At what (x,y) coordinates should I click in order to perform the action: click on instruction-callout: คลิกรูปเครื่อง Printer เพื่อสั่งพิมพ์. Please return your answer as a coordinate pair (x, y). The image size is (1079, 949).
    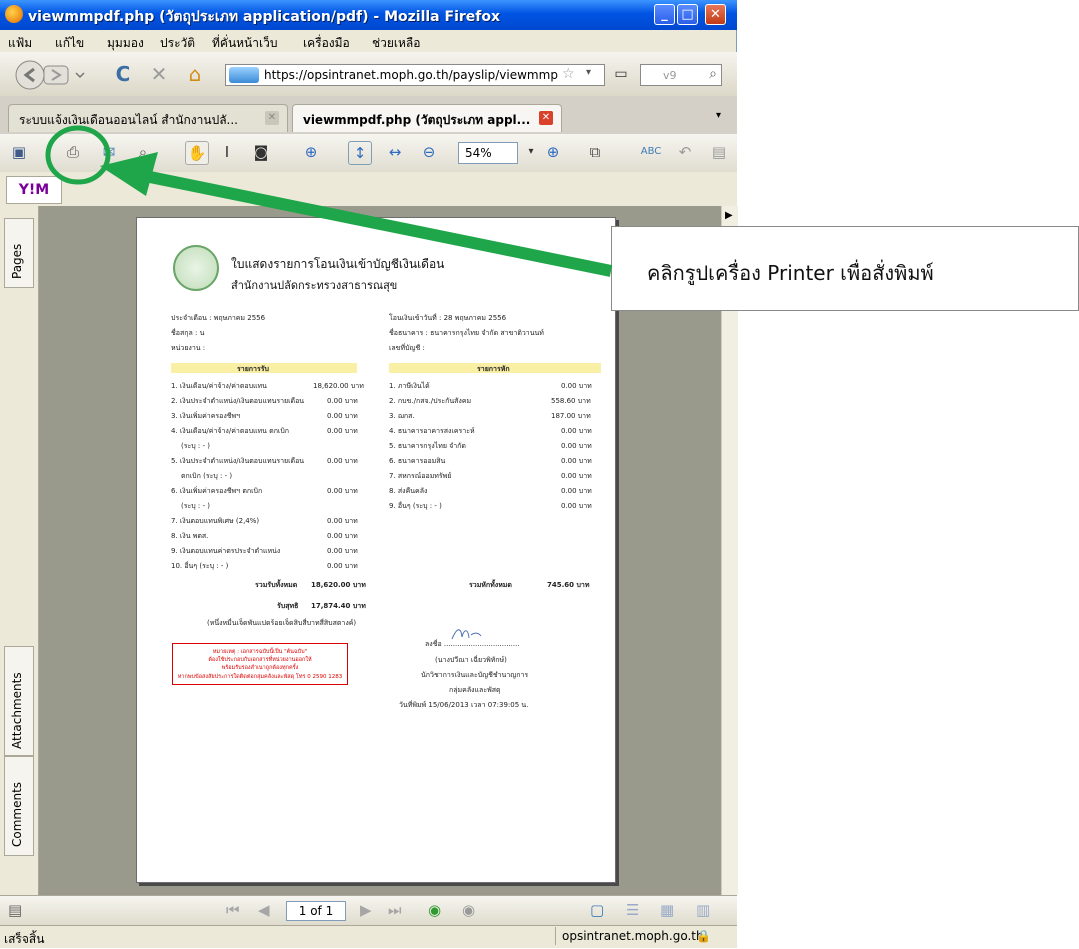
    Looking at the image, I should click on (845, 268).